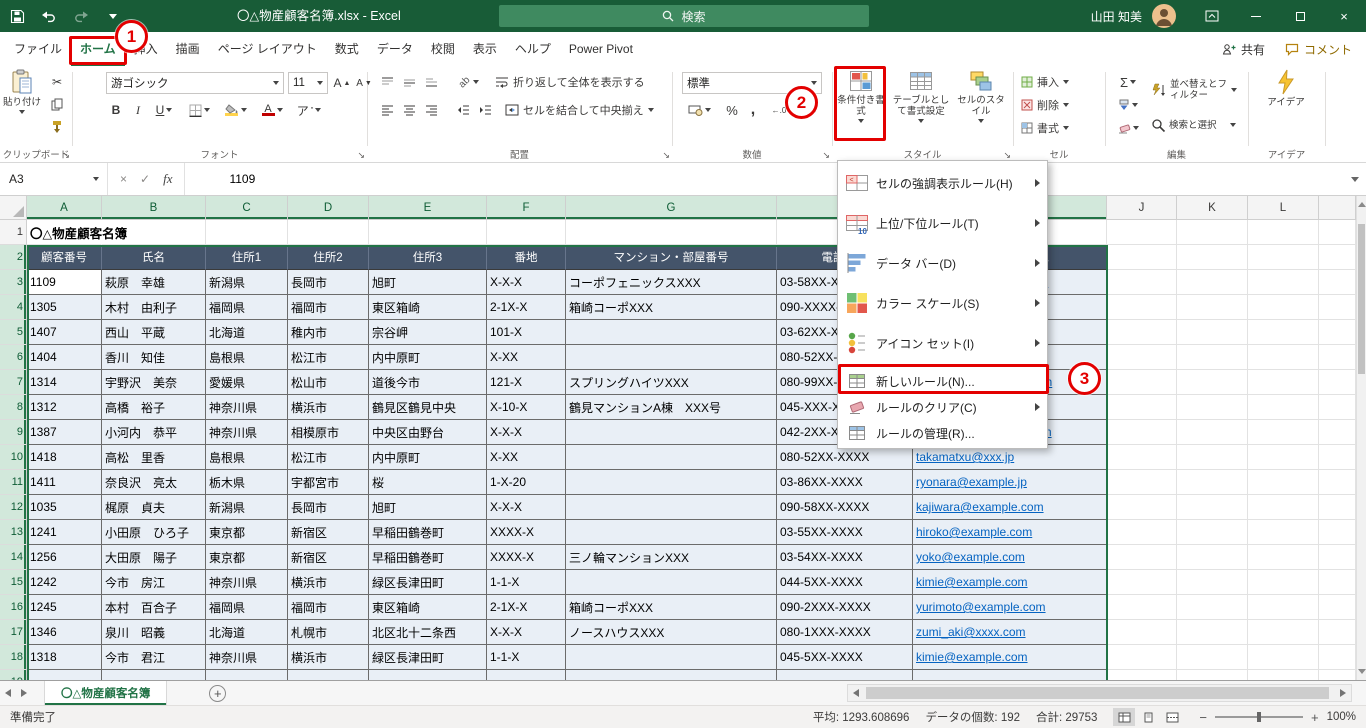 The width and height of the screenshot is (1366, 728). I want to click on cell: 101-X, so click(526, 332).